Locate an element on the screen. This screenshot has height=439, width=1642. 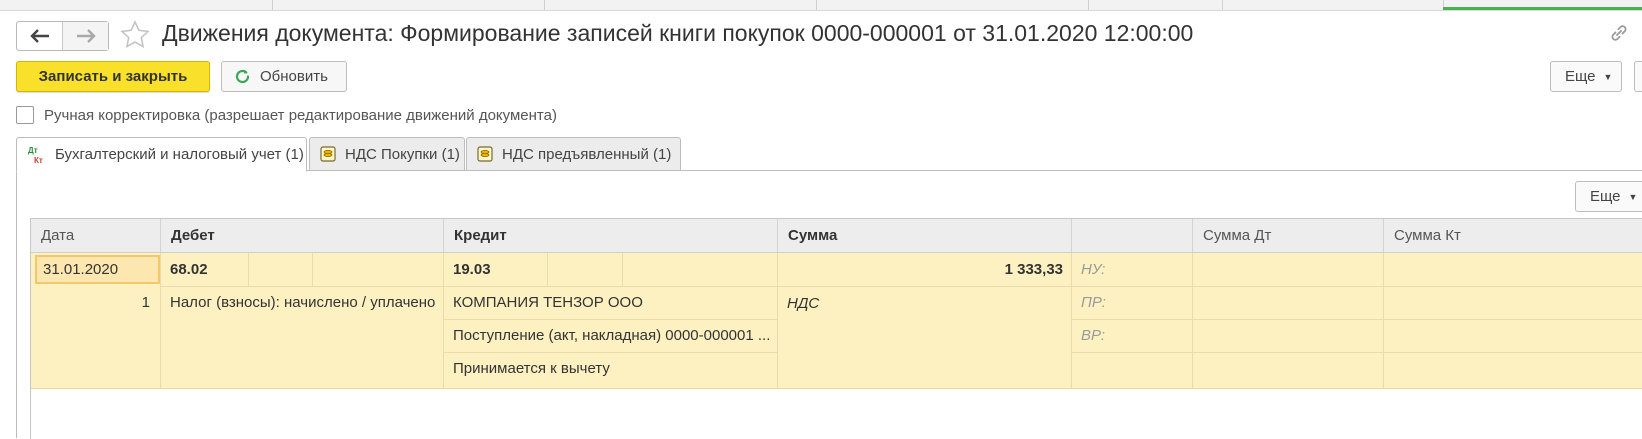
debit-account: 68.02 is located at coordinates (210, 269).